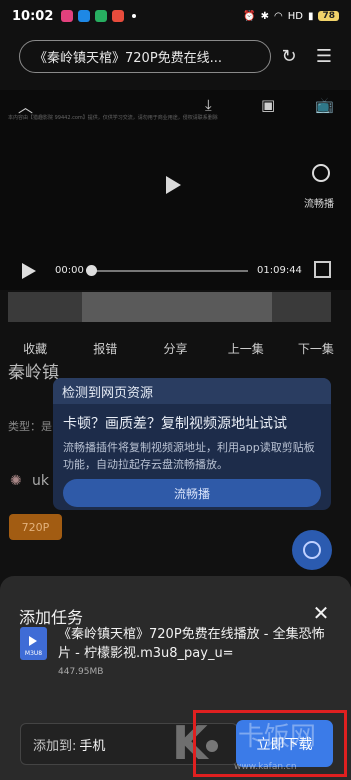 This screenshot has height=780, width=351. What do you see at coordinates (289, 56) in the screenshot?
I see `refresh-icon: ↻` at bounding box center [289, 56].